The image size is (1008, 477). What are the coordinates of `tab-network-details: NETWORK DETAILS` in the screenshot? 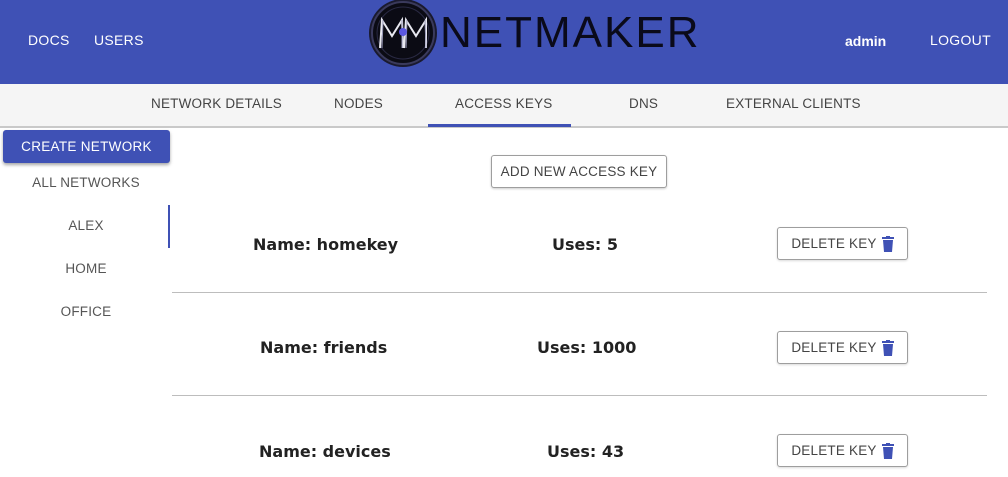 It's located at (216, 103).